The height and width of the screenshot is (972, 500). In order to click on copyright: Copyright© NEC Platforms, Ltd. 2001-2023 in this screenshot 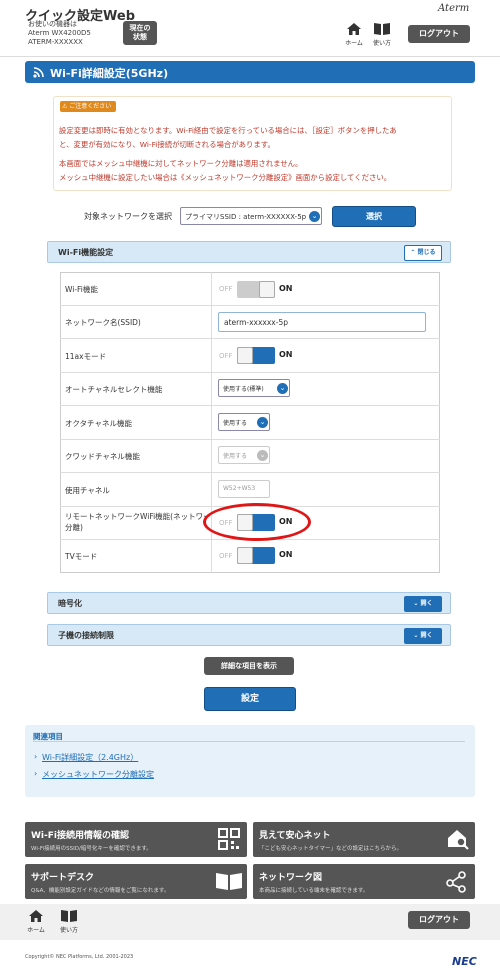, I will do `click(79, 957)`.